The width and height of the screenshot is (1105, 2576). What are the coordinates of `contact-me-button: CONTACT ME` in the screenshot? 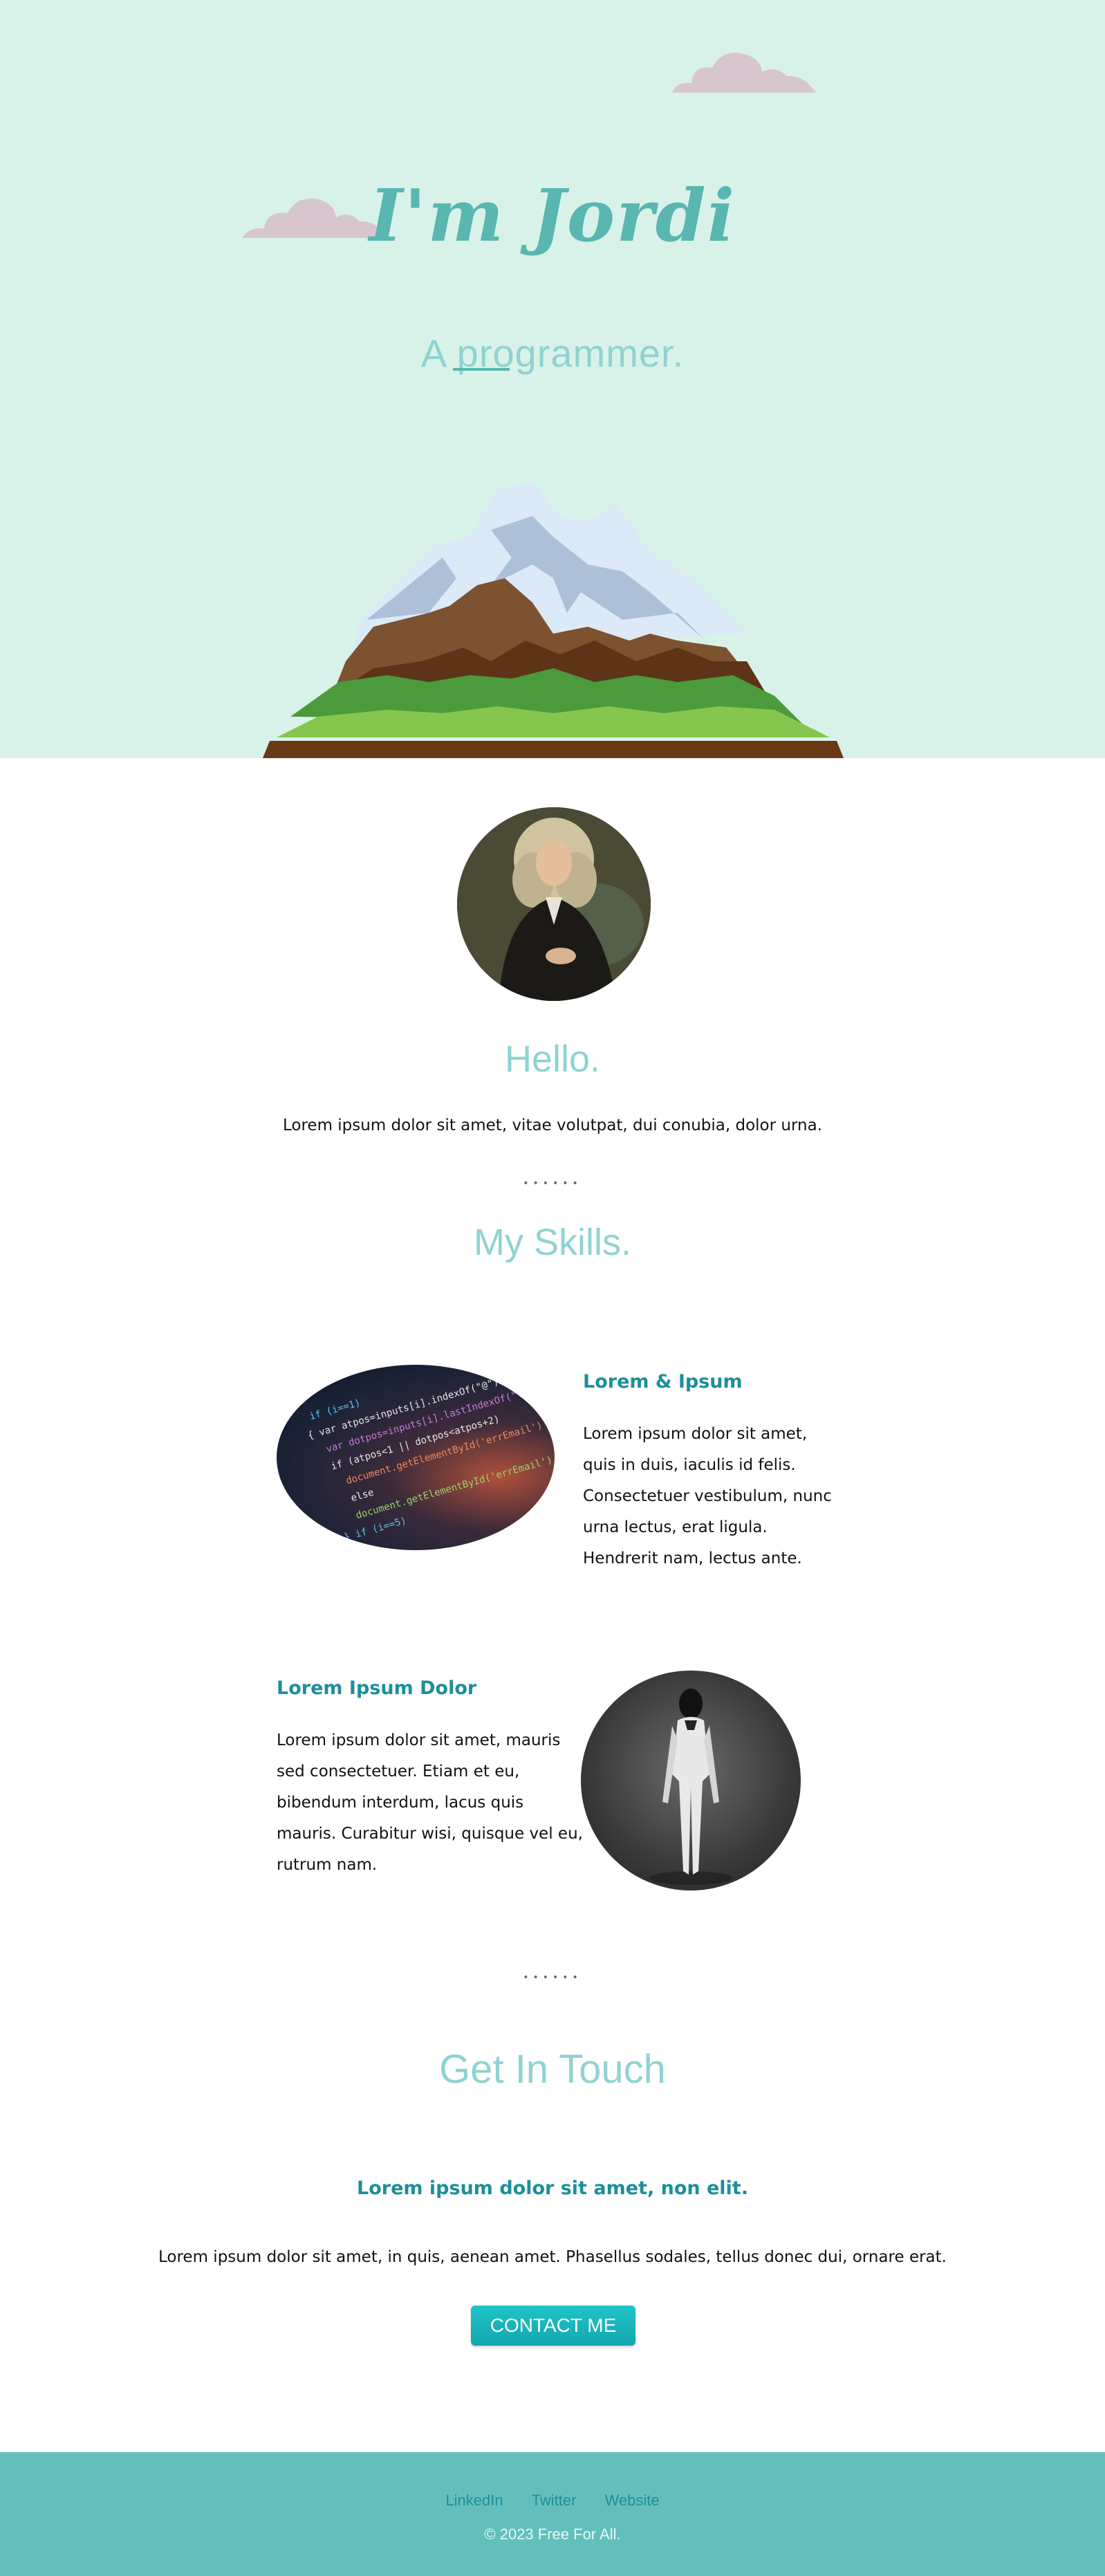 It's located at (553, 2326).